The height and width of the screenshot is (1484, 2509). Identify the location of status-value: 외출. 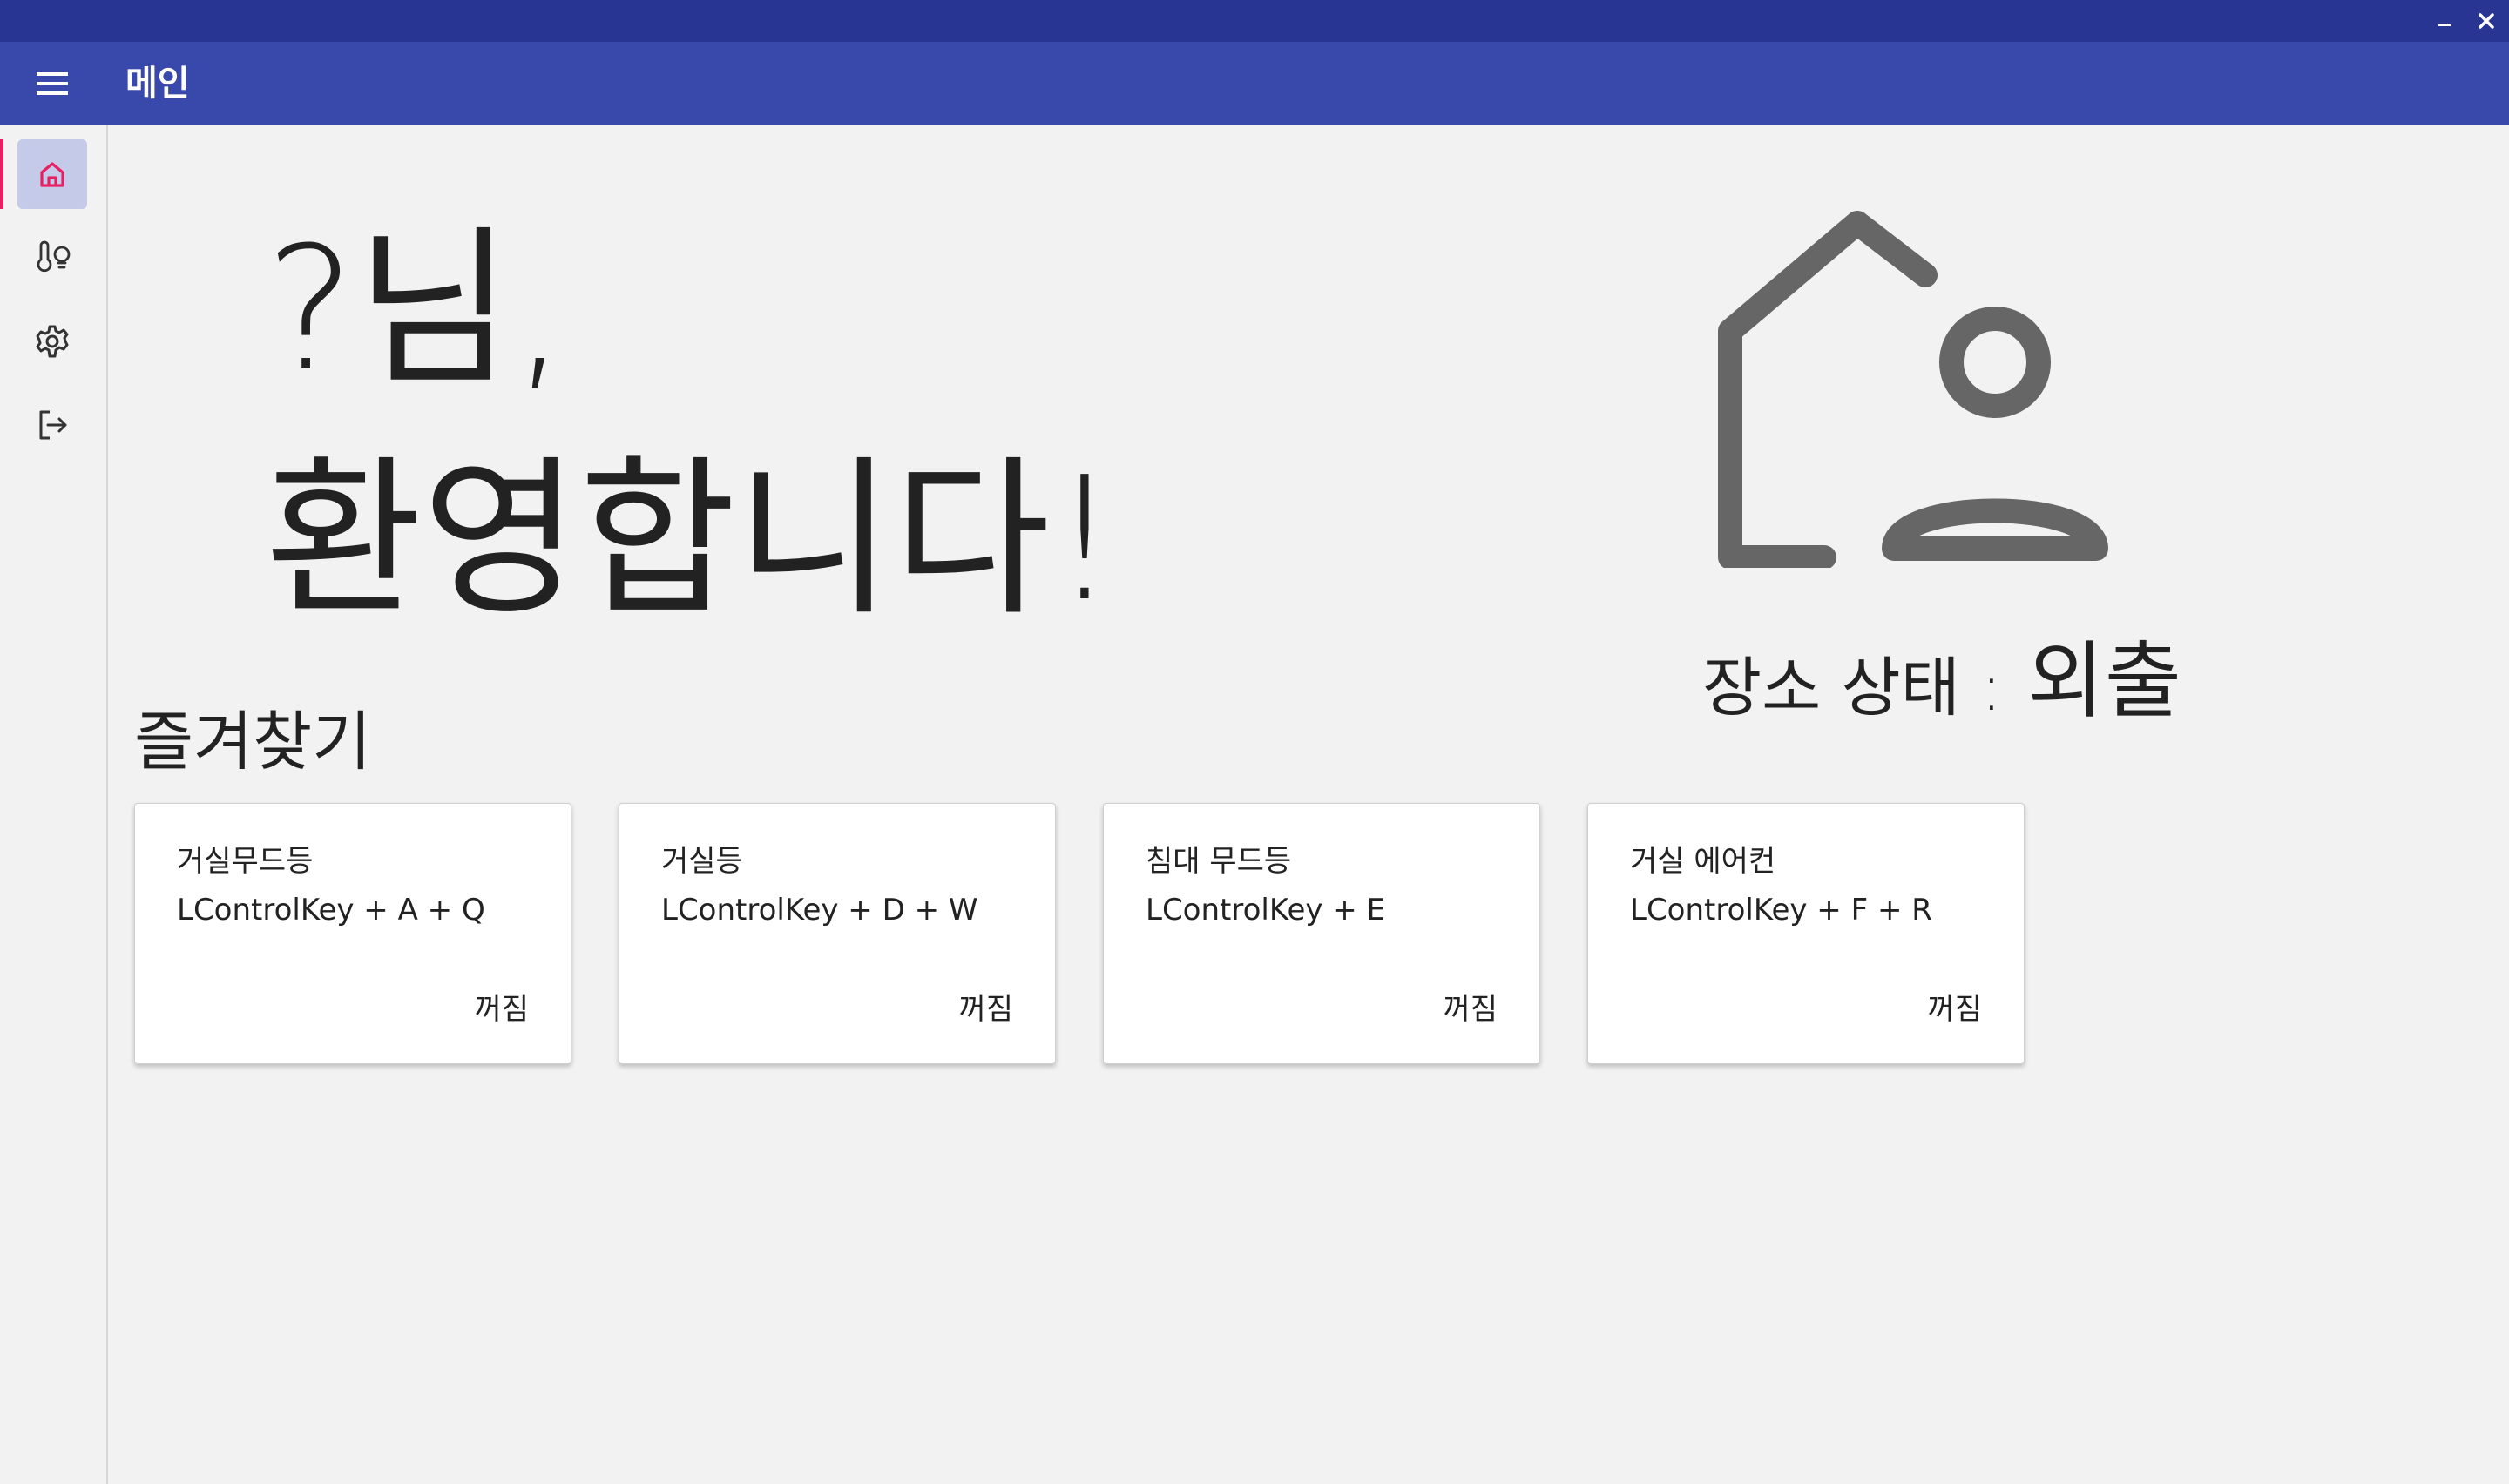
(2104, 681).